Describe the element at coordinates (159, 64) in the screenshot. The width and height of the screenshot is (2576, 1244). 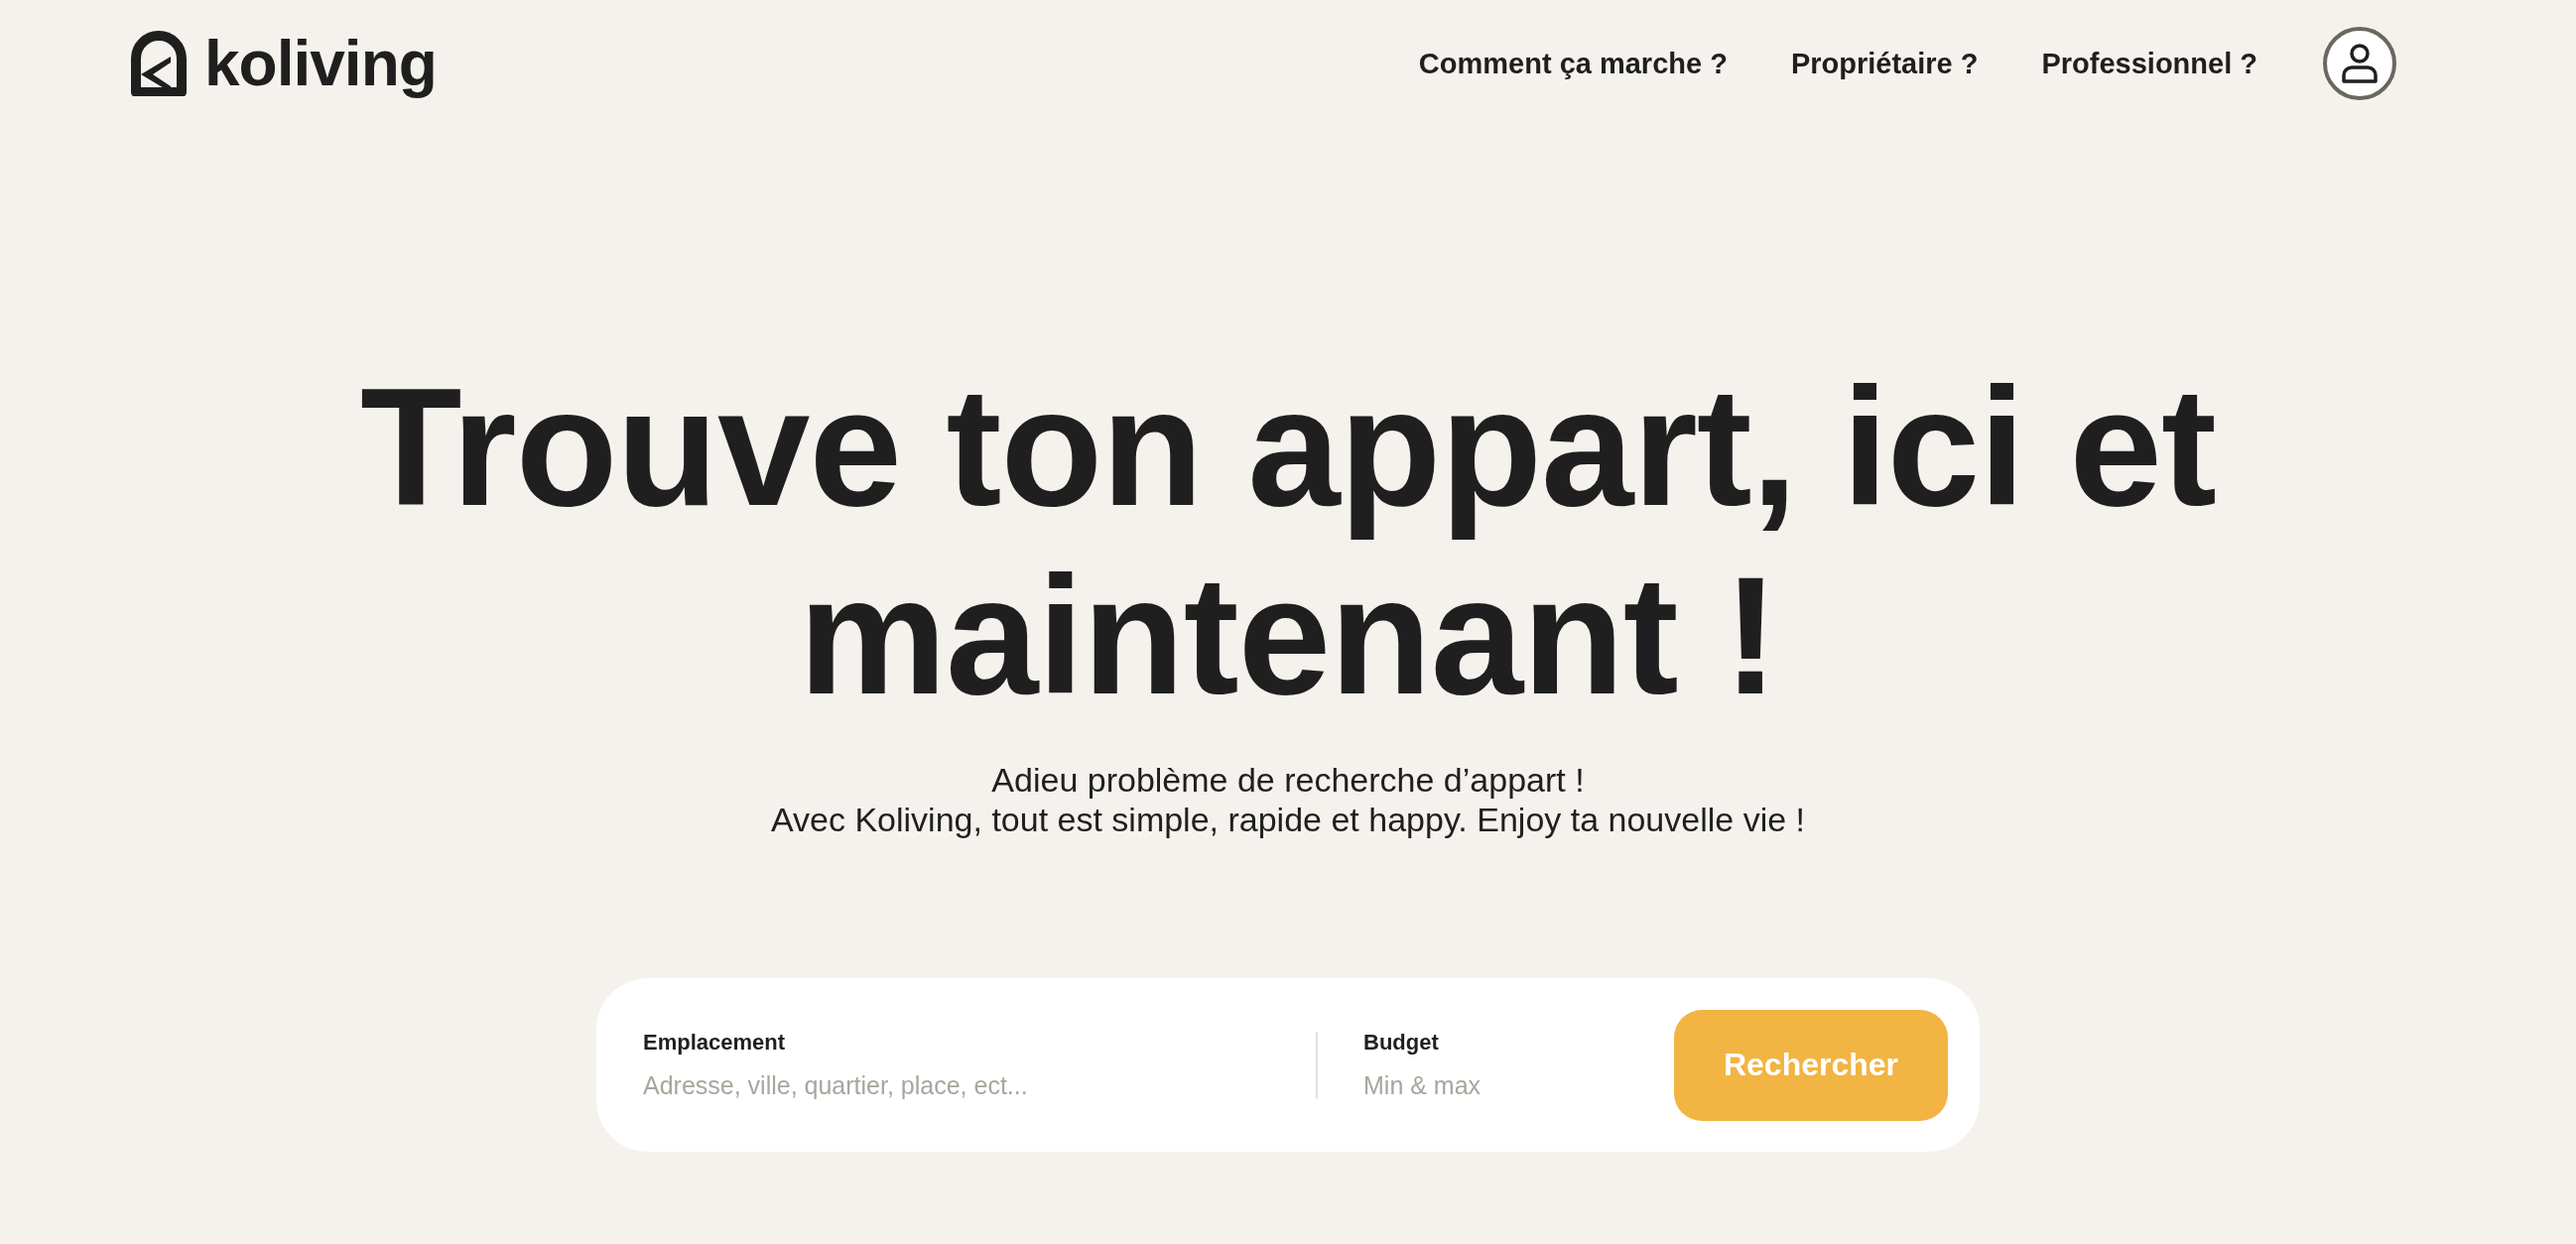
I see `logo-icon` at that location.